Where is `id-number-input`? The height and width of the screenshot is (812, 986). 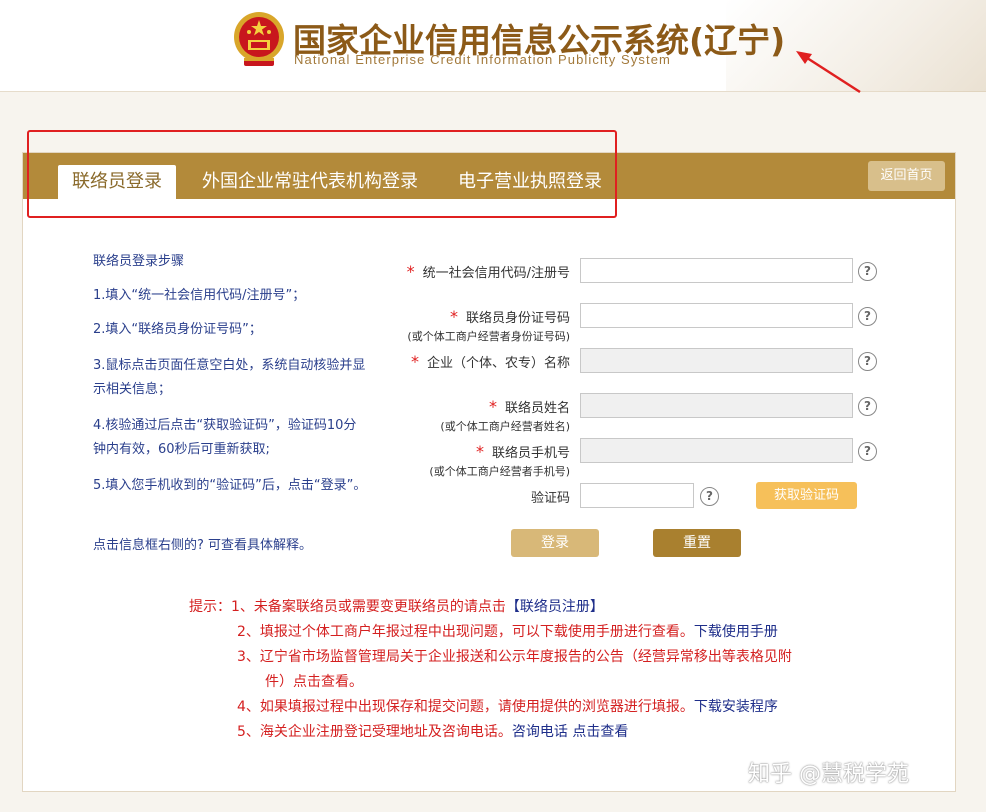
id-number-input is located at coordinates (716, 315).